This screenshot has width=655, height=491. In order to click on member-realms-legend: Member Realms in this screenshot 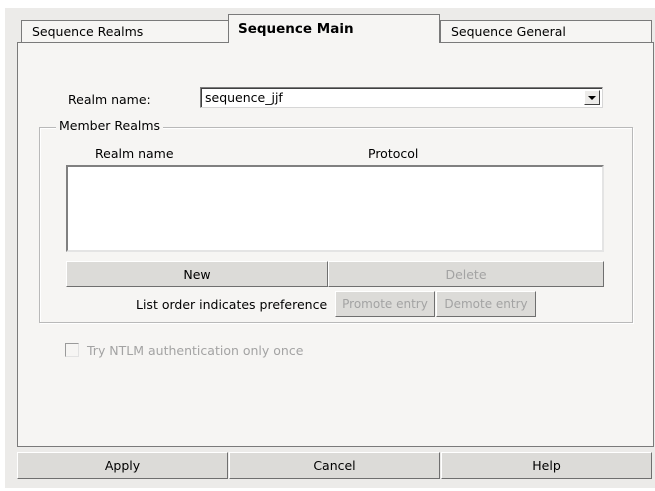, I will do `click(110, 125)`.